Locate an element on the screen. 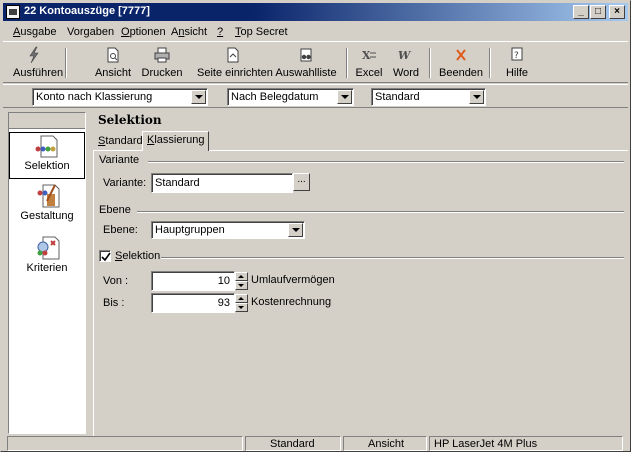 Image resolution: width=631 pixels, height=452 pixels. panel-title: Selektion is located at coordinates (130, 120).